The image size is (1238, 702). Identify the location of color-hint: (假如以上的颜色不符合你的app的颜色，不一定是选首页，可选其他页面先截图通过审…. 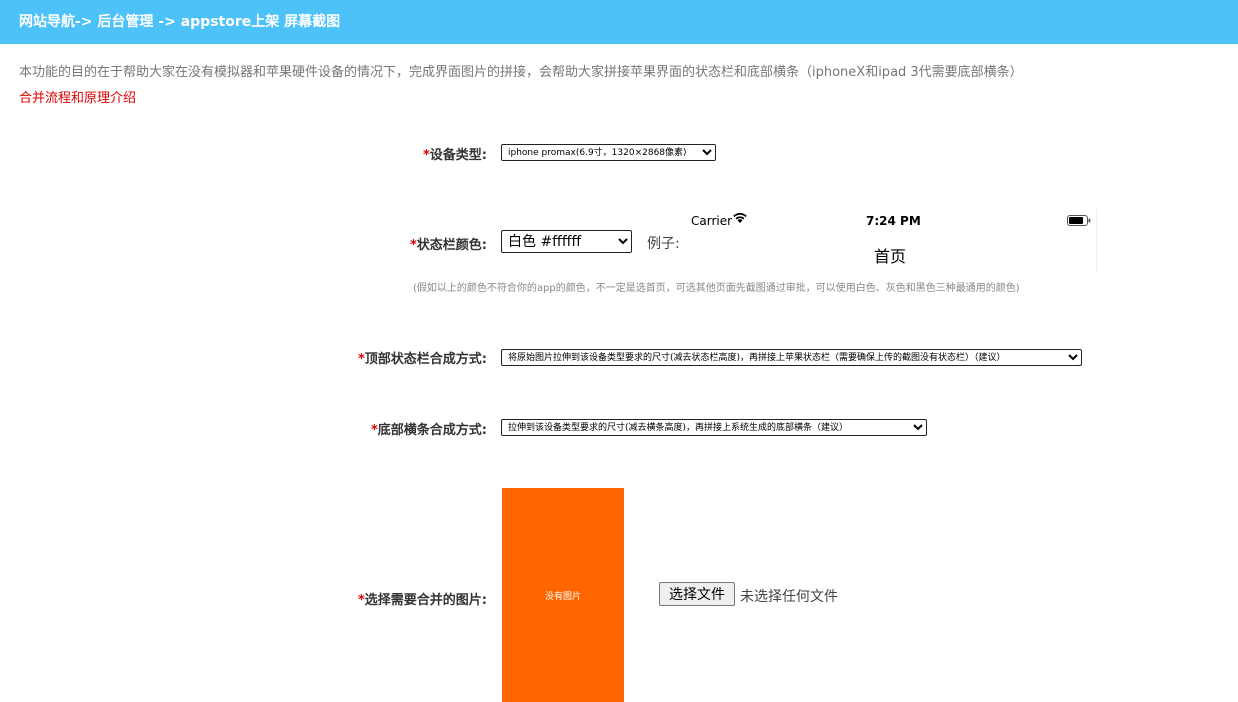
(716, 288).